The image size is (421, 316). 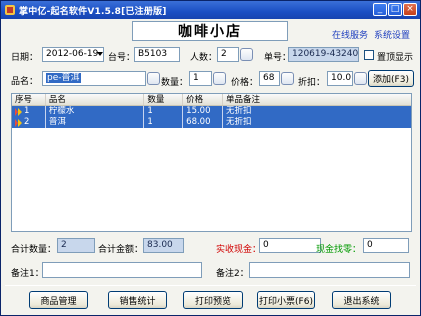 I want to click on row-index: 2, so click(x=27, y=122).